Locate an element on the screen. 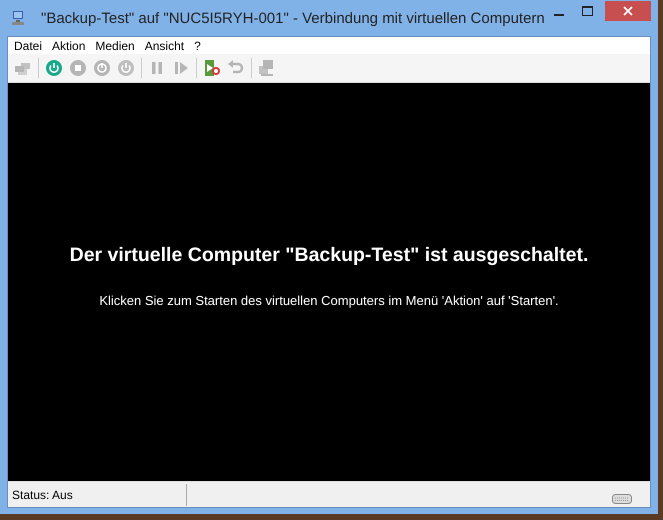  menu-item: ? is located at coordinates (200, 45).